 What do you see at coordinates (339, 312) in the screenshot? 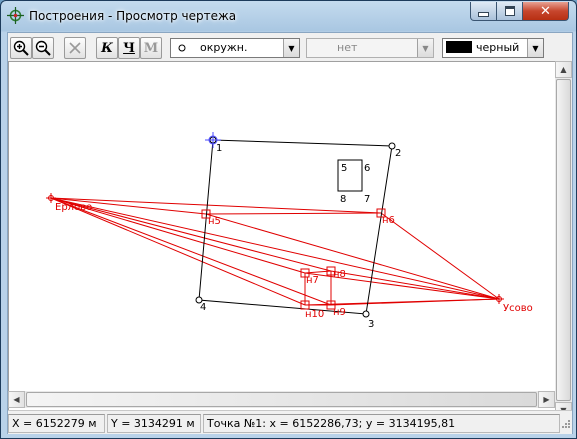
I see `point-label-n9: н9` at bounding box center [339, 312].